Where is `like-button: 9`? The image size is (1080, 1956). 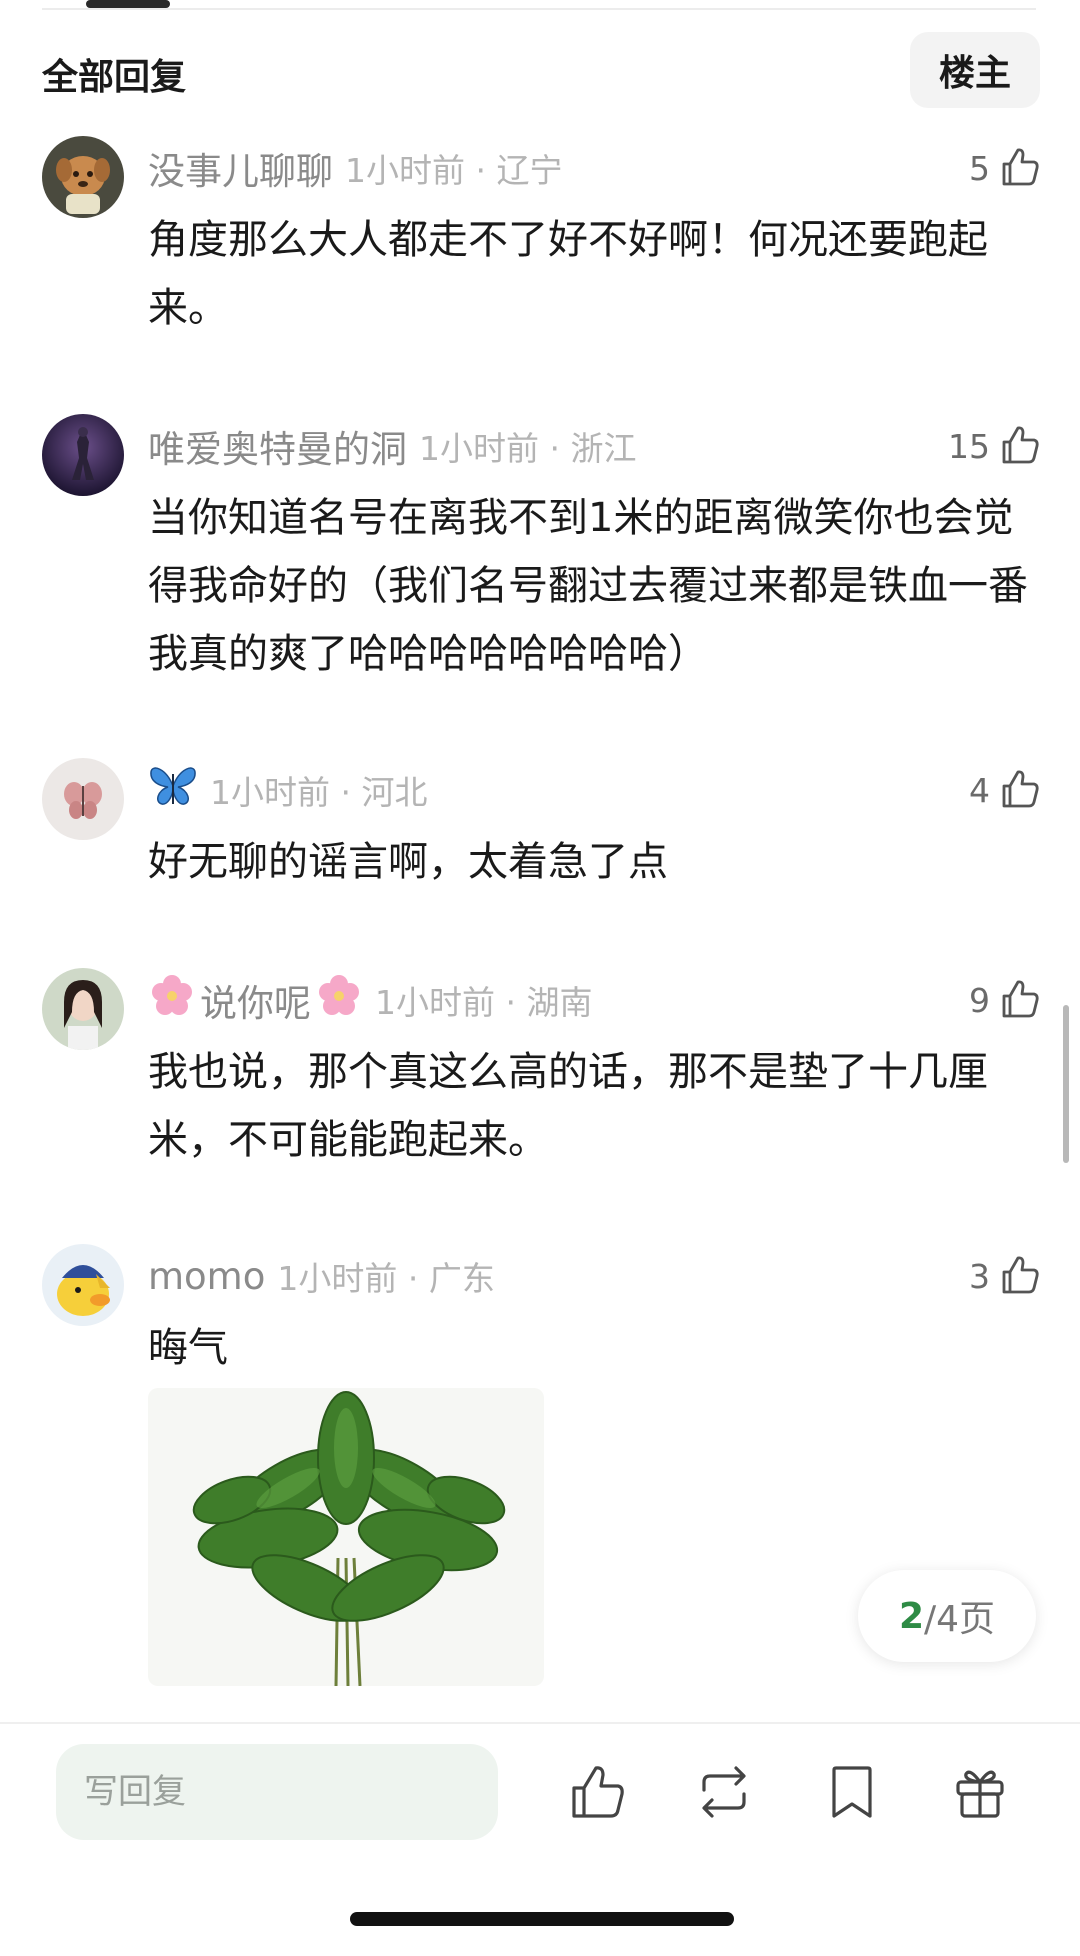 like-button: 9 is located at coordinates (1006, 1000).